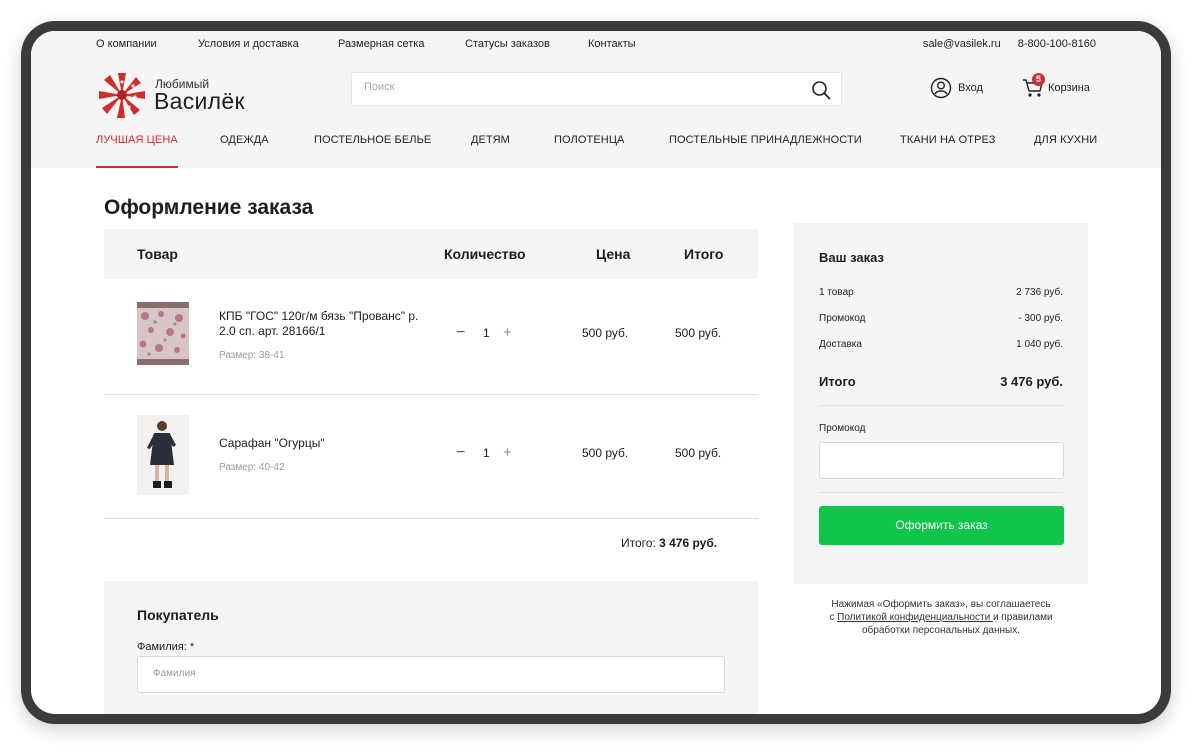  What do you see at coordinates (996, 86) in the screenshot?
I see `user-area: Вход 5 Корзина` at bounding box center [996, 86].